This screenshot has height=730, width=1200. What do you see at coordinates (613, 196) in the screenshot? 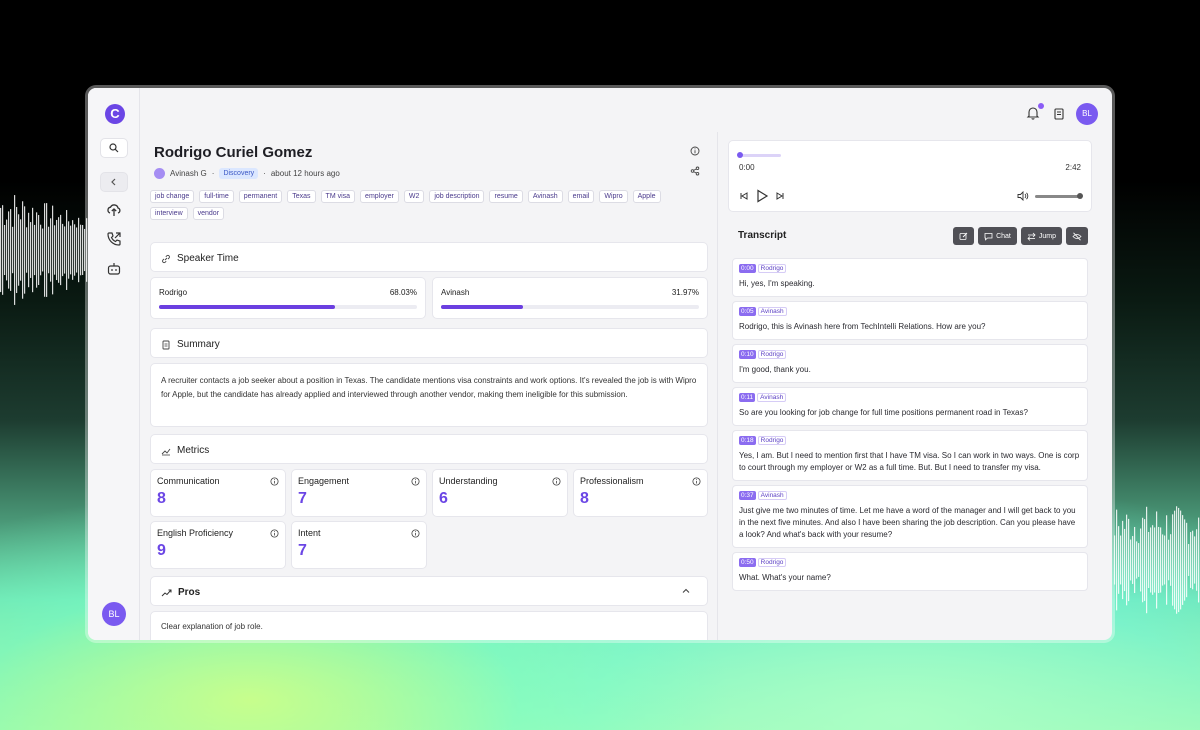
I see `tag: Wipro` at bounding box center [613, 196].